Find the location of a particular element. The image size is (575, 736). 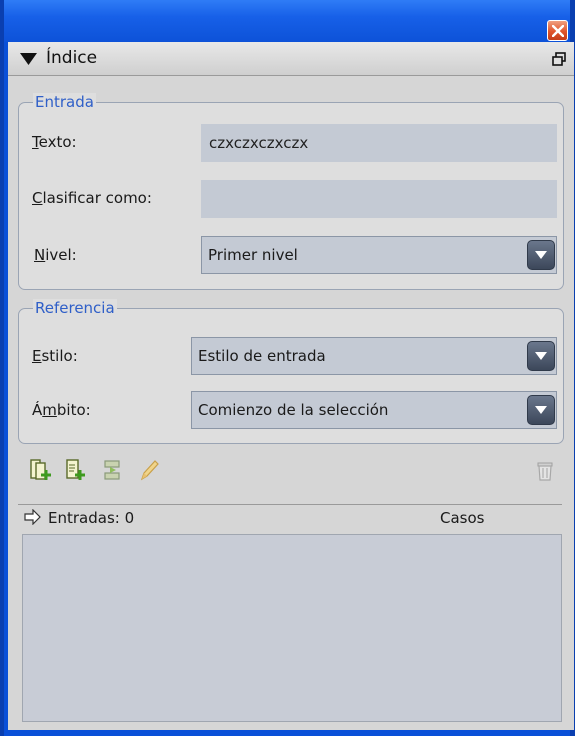

title-bar is located at coordinates (287, 21).